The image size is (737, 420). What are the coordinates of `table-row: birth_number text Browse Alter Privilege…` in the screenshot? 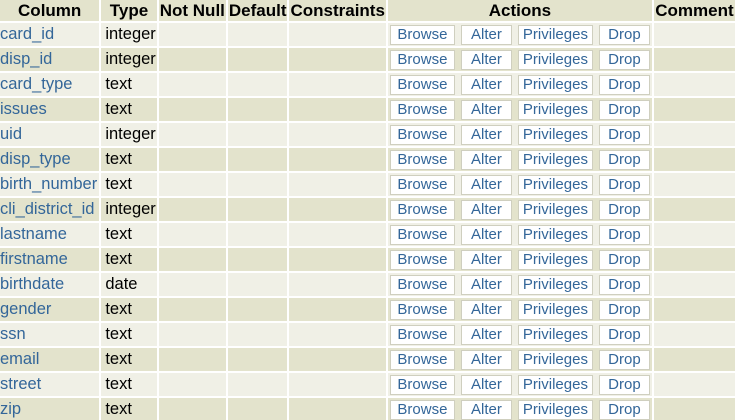 It's located at (367, 184).